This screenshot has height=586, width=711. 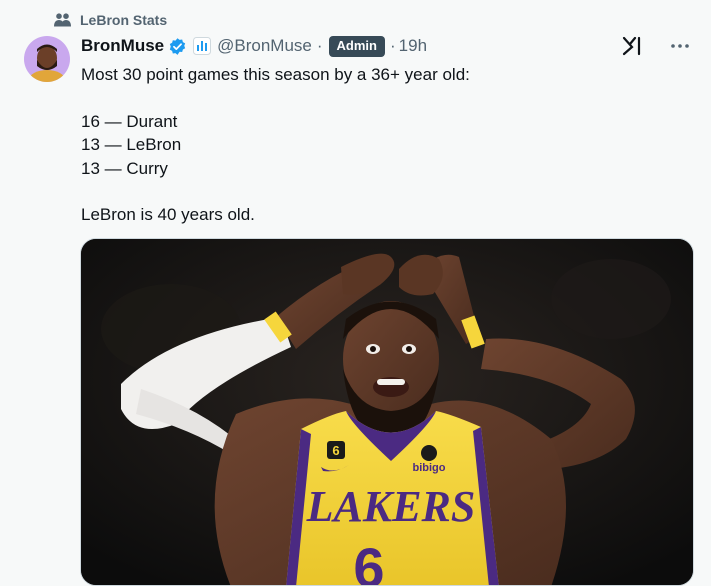 What do you see at coordinates (429, 468) in the screenshot?
I see `sponsor-text: bibigo` at bounding box center [429, 468].